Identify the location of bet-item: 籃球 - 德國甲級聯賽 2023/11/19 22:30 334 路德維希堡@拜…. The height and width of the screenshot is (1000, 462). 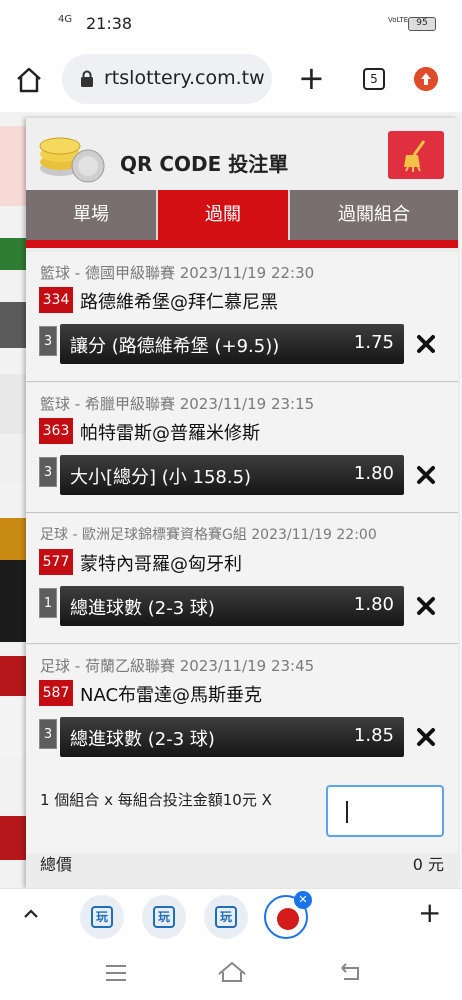
(242, 317).